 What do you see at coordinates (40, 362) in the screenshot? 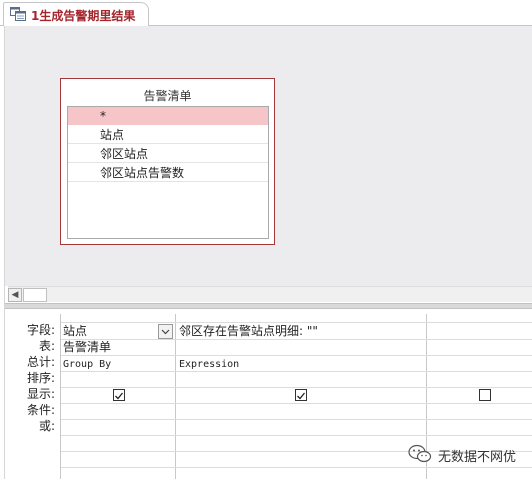
I see `row-label-total: 总计:` at bounding box center [40, 362].